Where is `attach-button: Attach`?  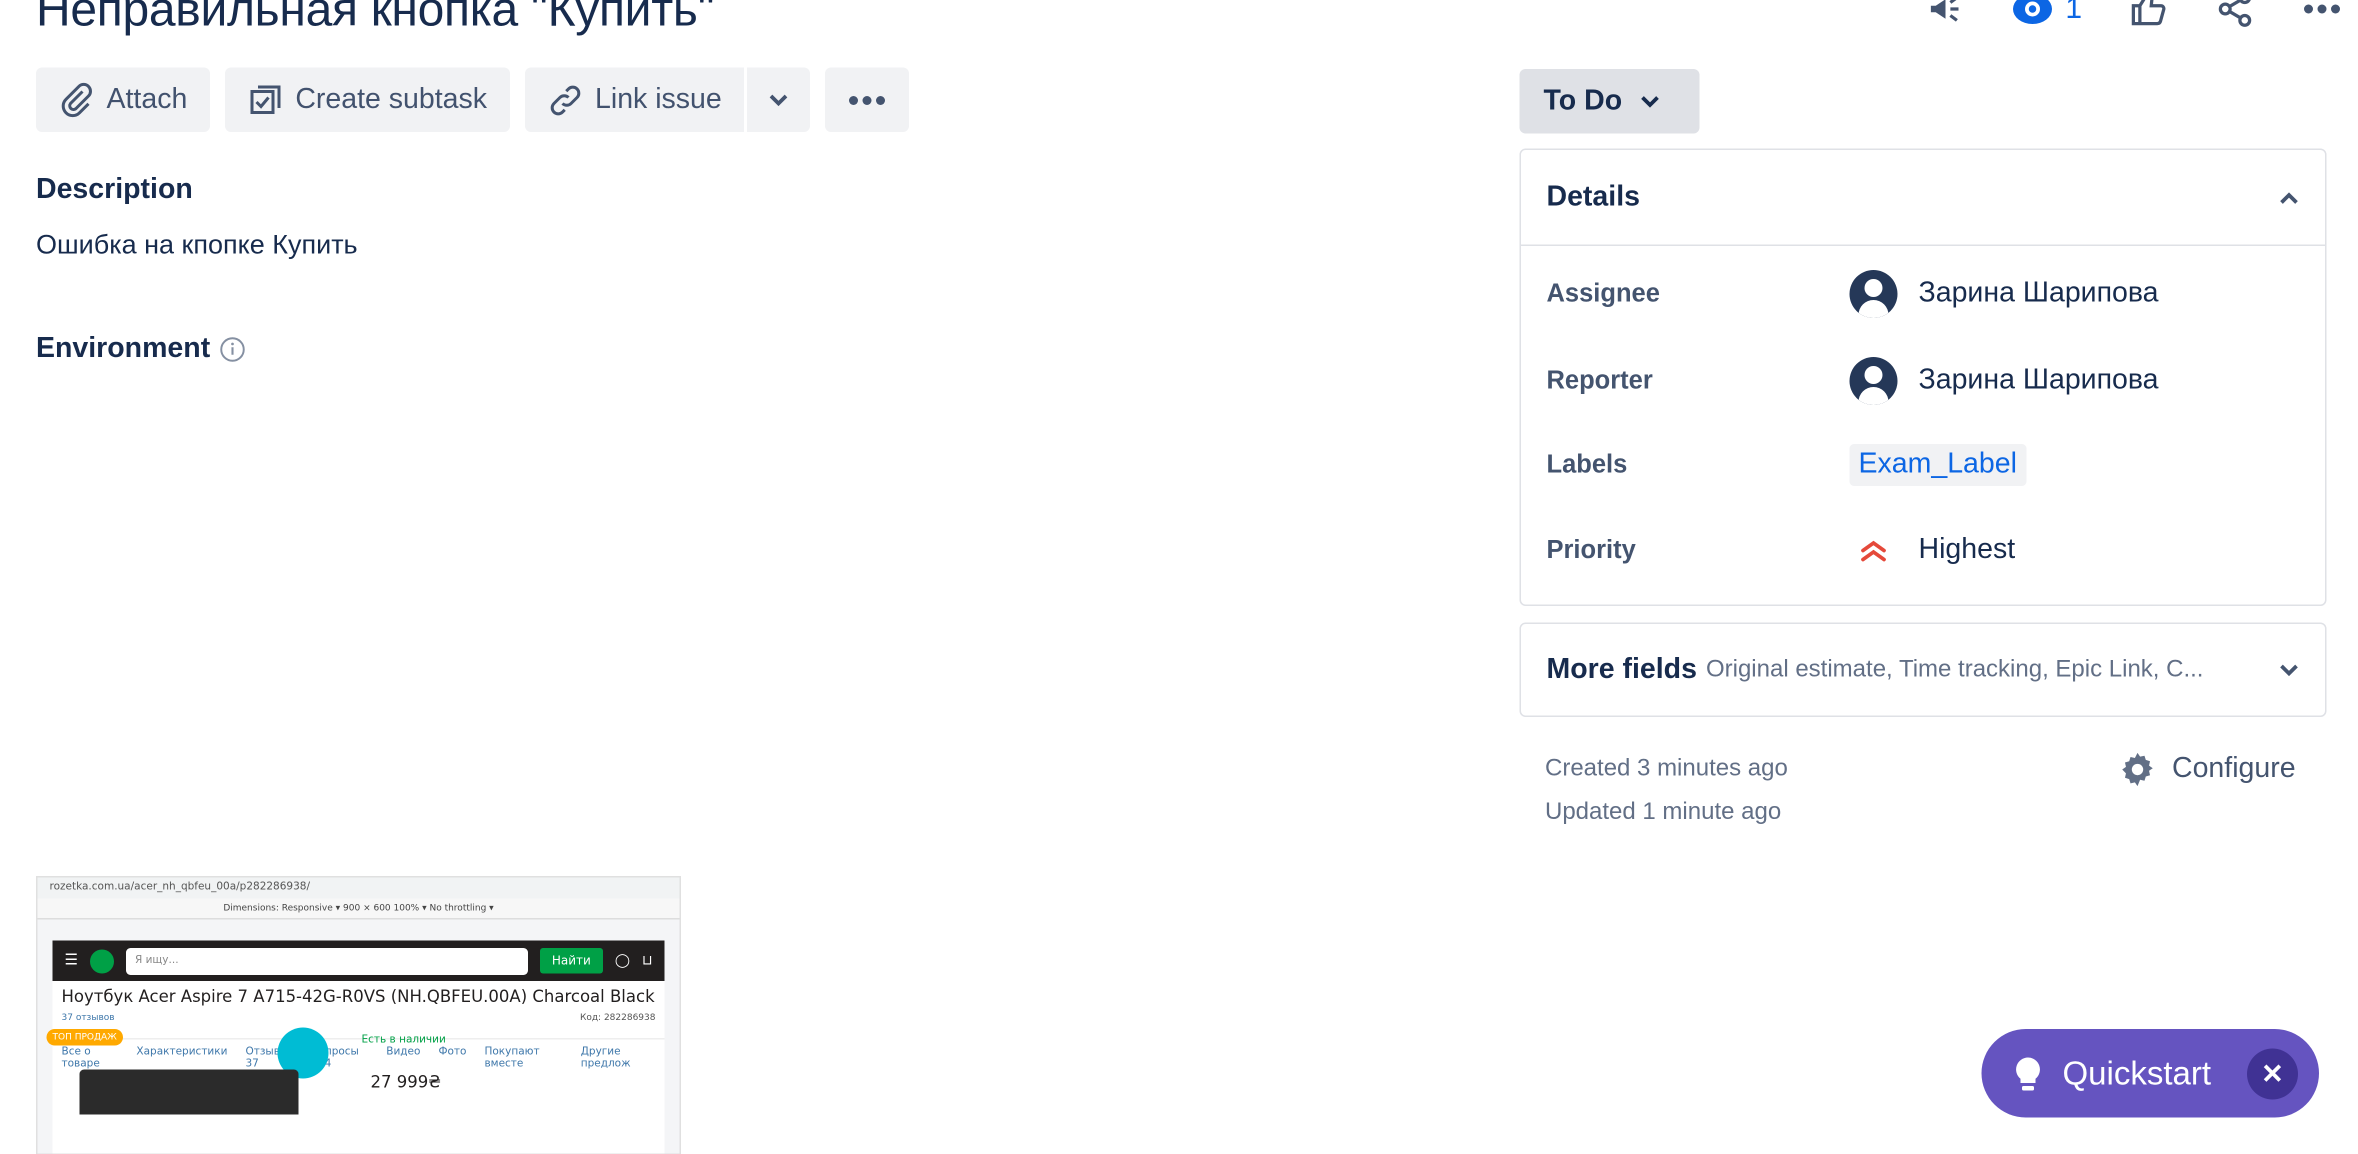 attach-button: Attach is located at coordinates (123, 99).